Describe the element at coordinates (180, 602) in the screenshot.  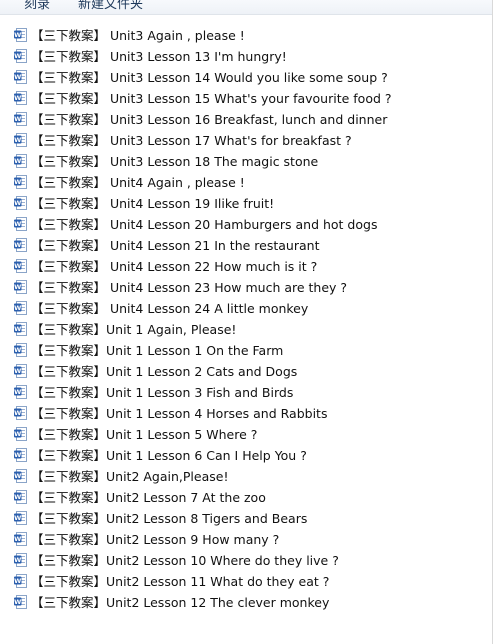
I see `file-name: 【三下教案】Unit2 Lesson 12 The clever monkey` at that location.